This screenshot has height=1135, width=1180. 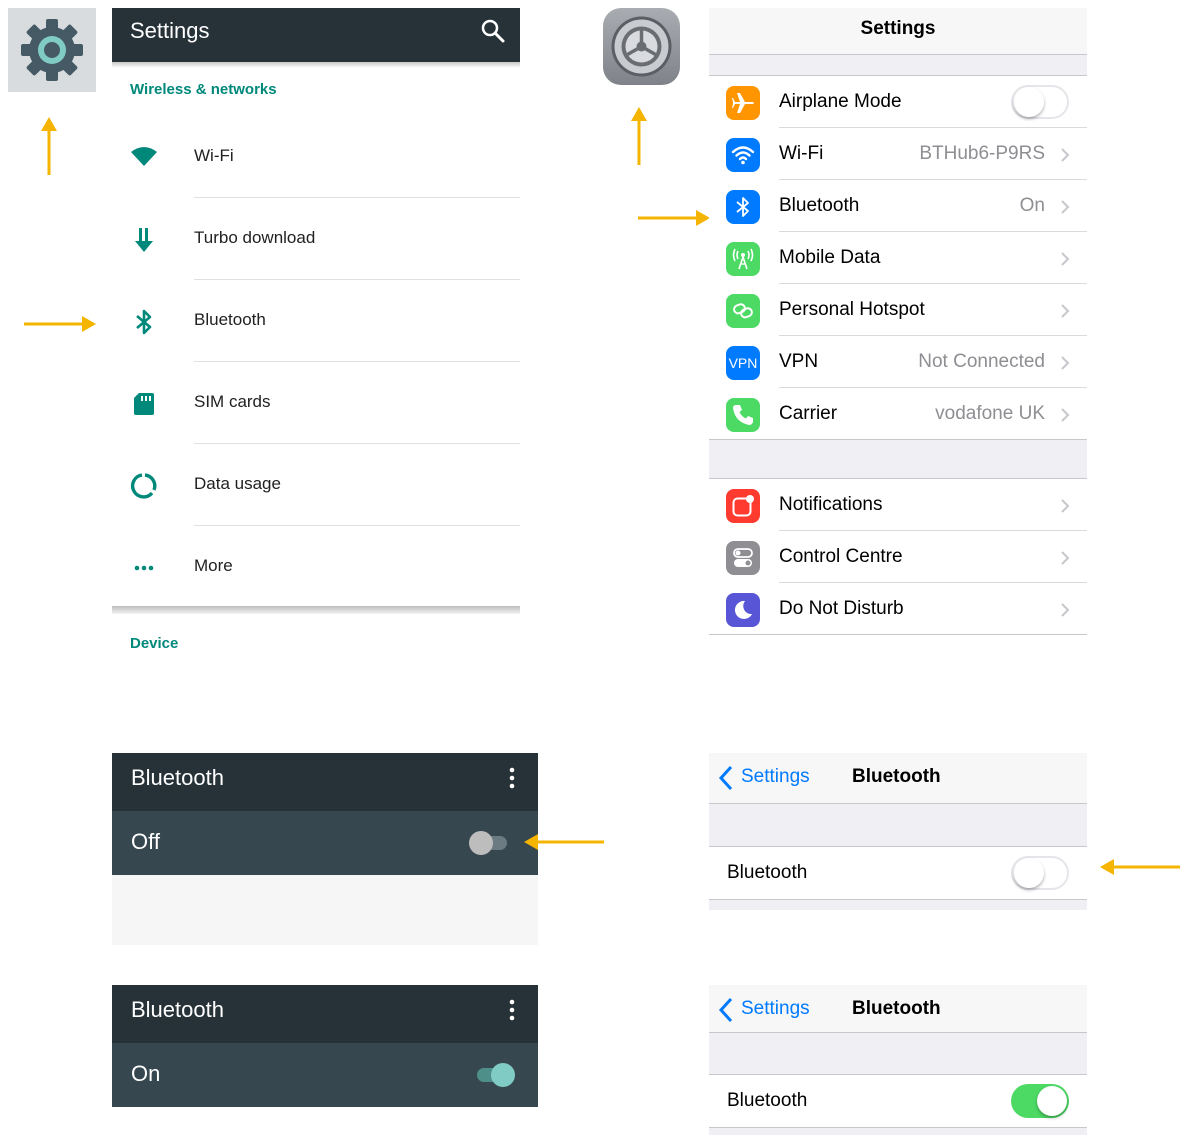 I want to click on settings-item-data-usage: Data usage, so click(x=316, y=485).